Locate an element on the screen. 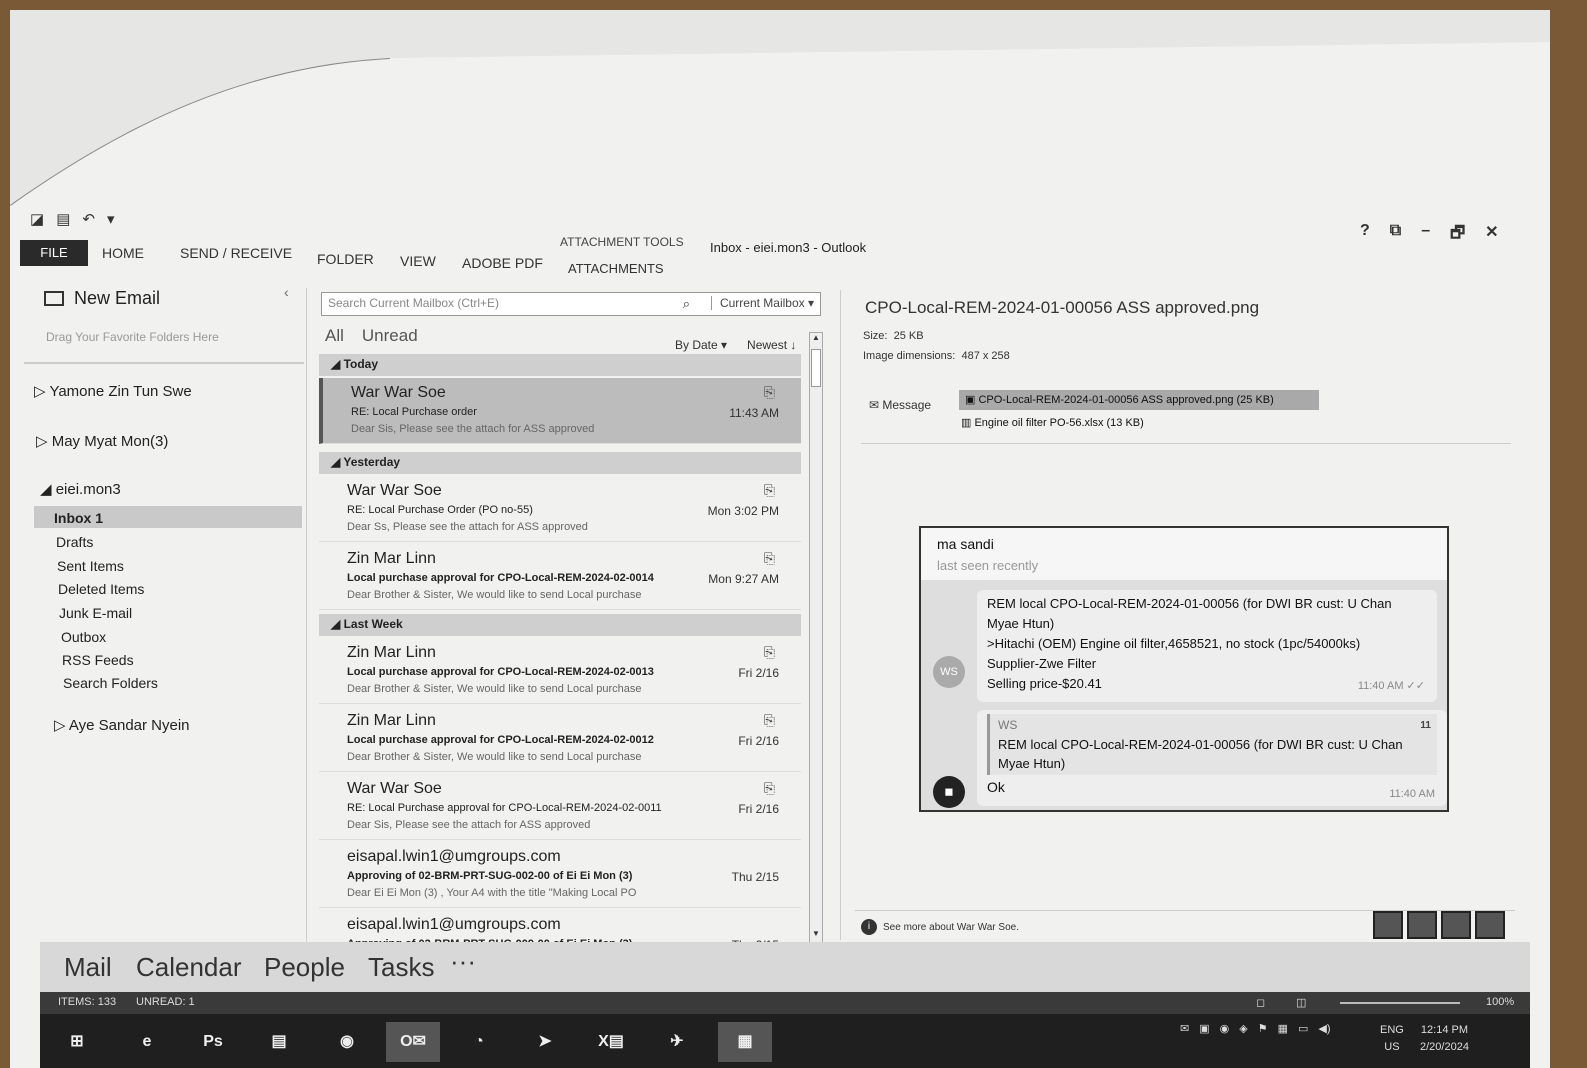 The width and height of the screenshot is (1587, 1068). tab-folder: FOLDER is located at coordinates (345, 259).